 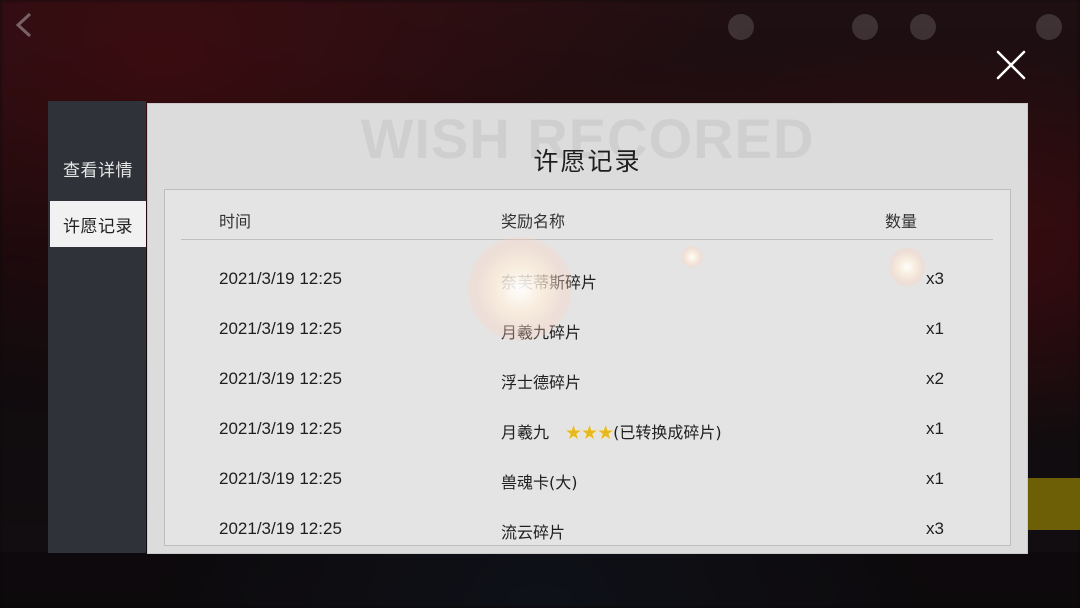 I want to click on star-rating-icon: ★★★, so click(x=589, y=433).